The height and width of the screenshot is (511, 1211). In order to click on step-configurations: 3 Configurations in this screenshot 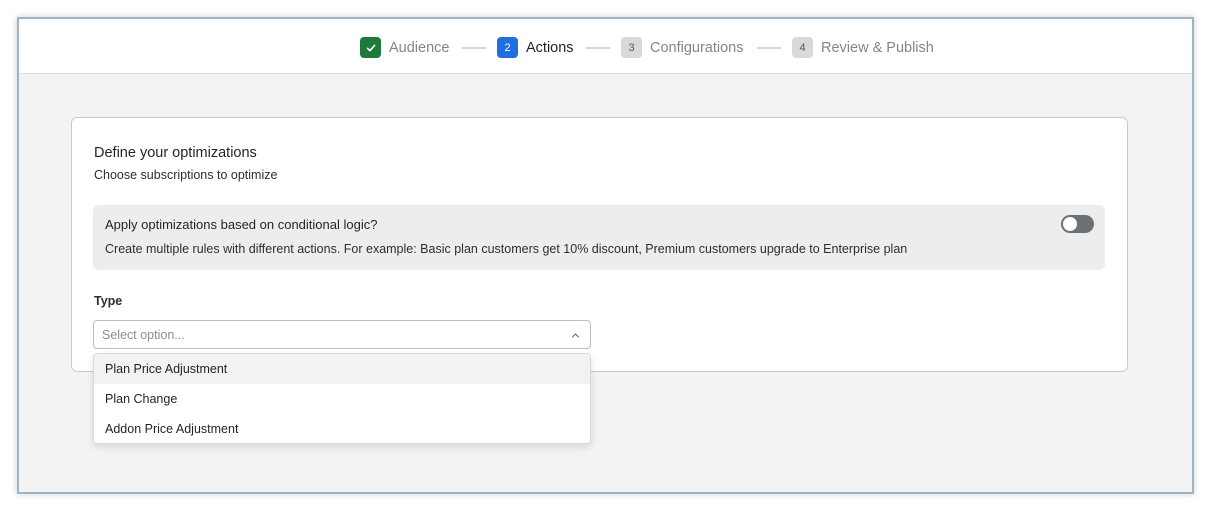, I will do `click(682, 47)`.